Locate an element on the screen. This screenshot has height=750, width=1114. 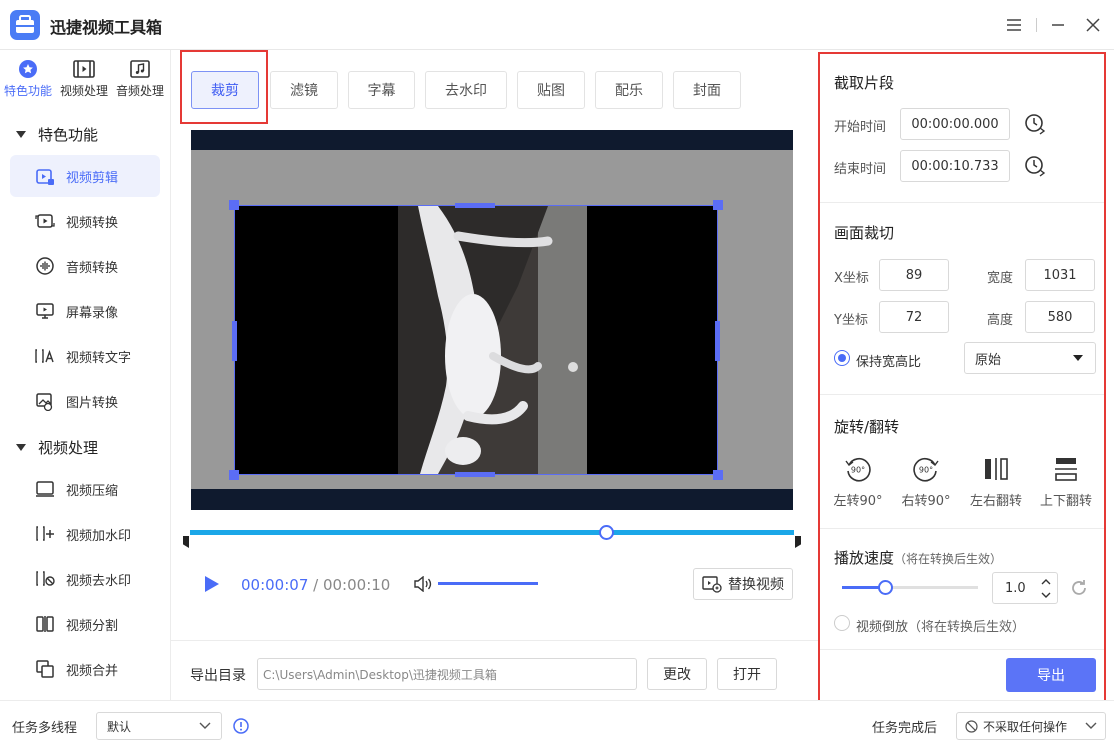
tab-remove-watermark: 去水印 is located at coordinates (466, 90).